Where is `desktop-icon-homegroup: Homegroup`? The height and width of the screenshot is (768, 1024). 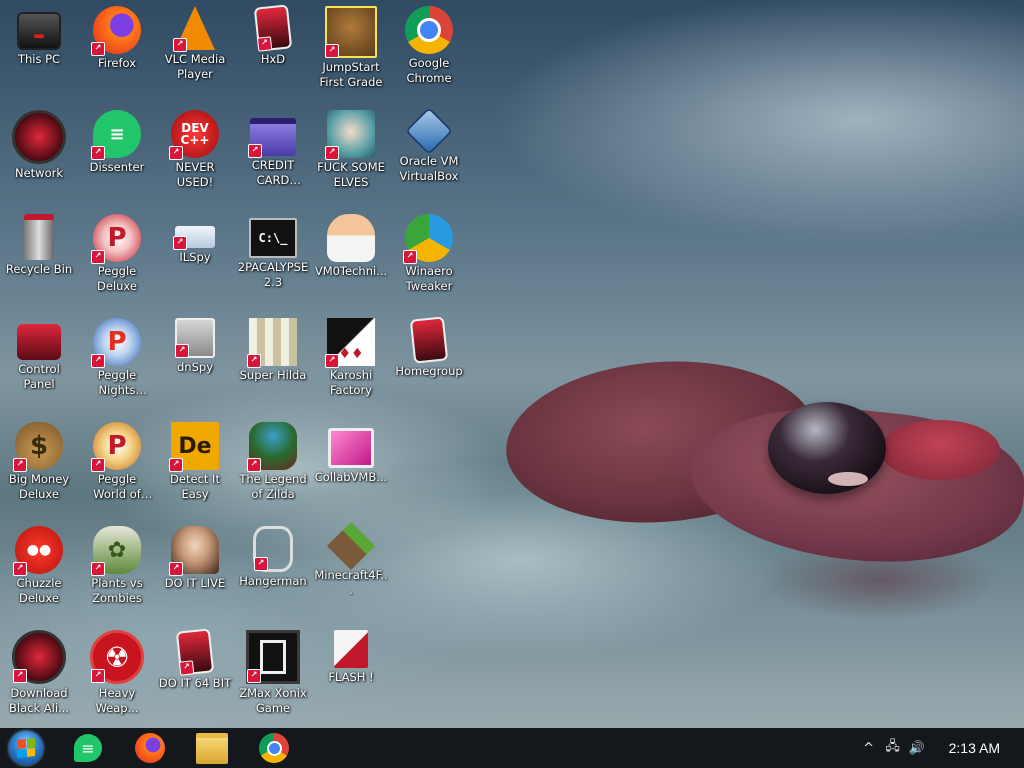
desktop-icon-homegroup: Homegroup is located at coordinates (429, 362).